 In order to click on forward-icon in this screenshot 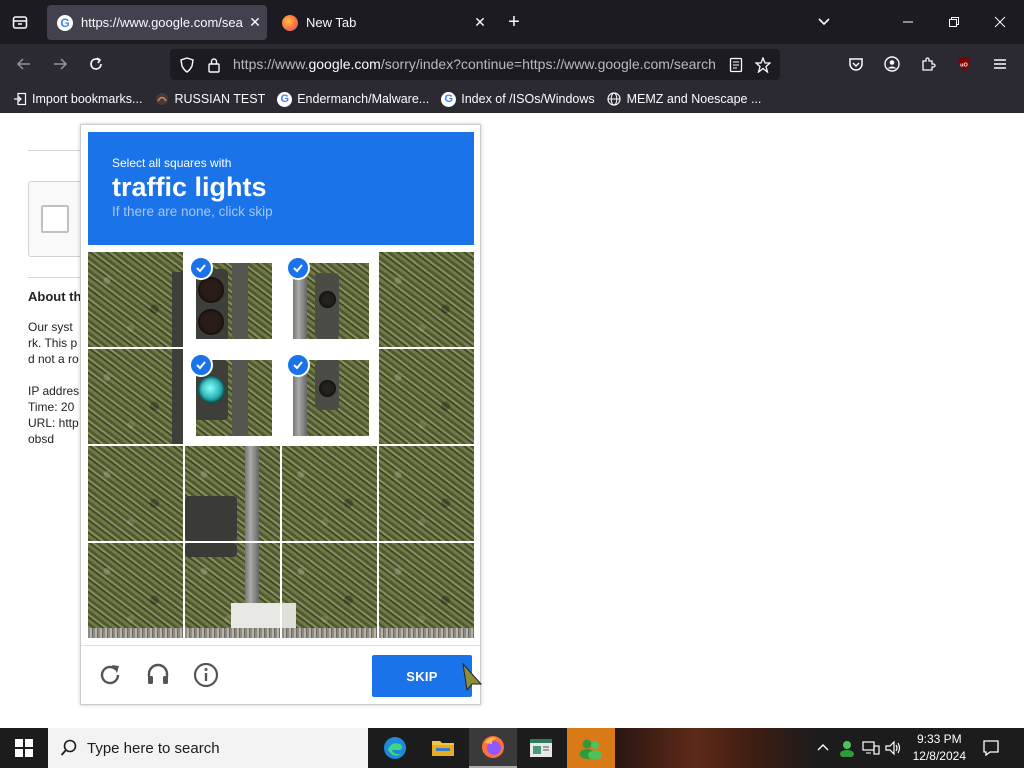, I will do `click(60, 64)`.